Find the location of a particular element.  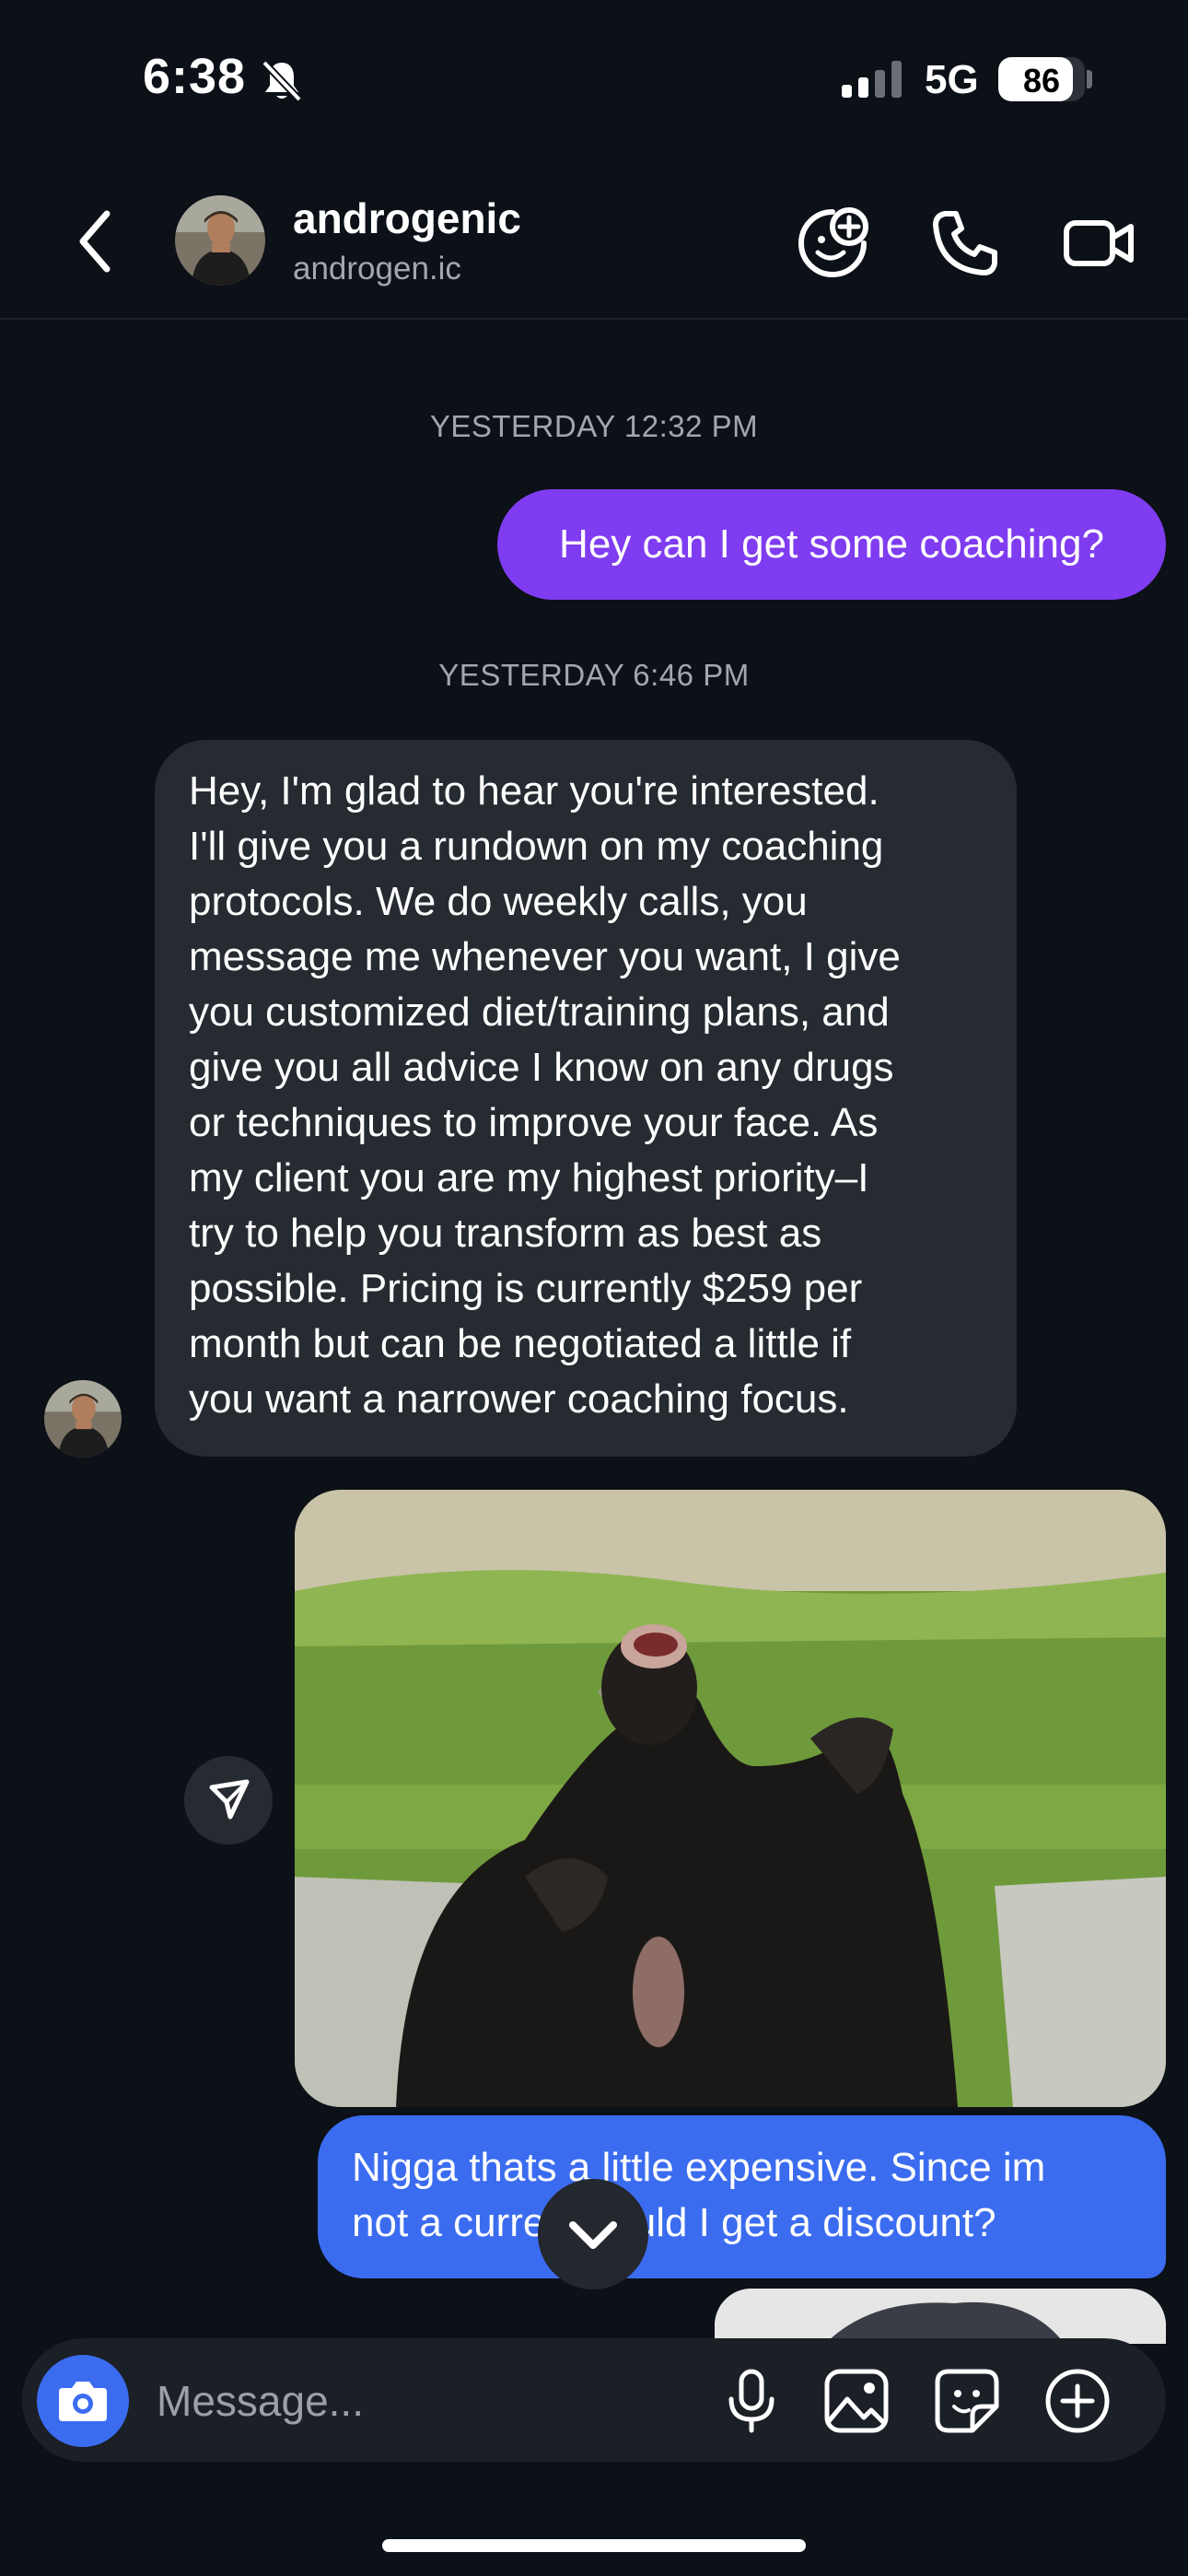

battery-tip is located at coordinates (1089, 79).